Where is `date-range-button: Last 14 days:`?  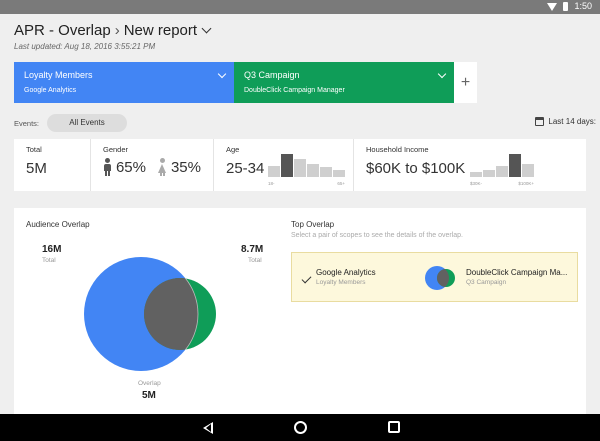 date-range-button: Last 14 days: is located at coordinates (565, 121).